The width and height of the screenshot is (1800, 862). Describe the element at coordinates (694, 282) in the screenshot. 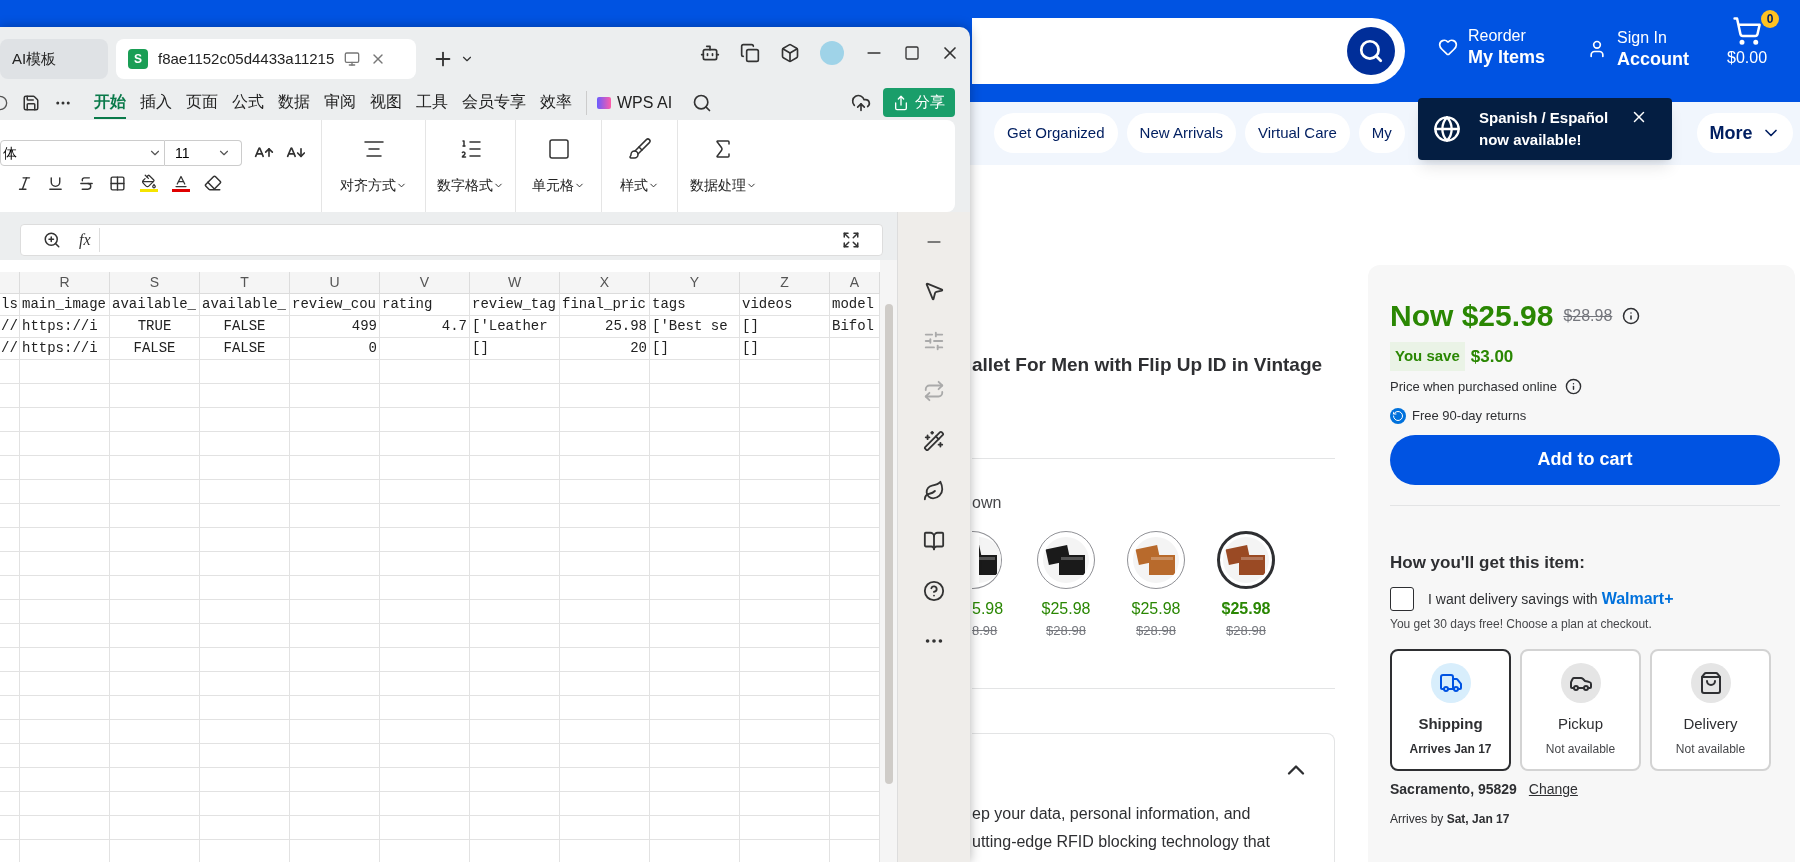

I see `column-header: Y` at that location.